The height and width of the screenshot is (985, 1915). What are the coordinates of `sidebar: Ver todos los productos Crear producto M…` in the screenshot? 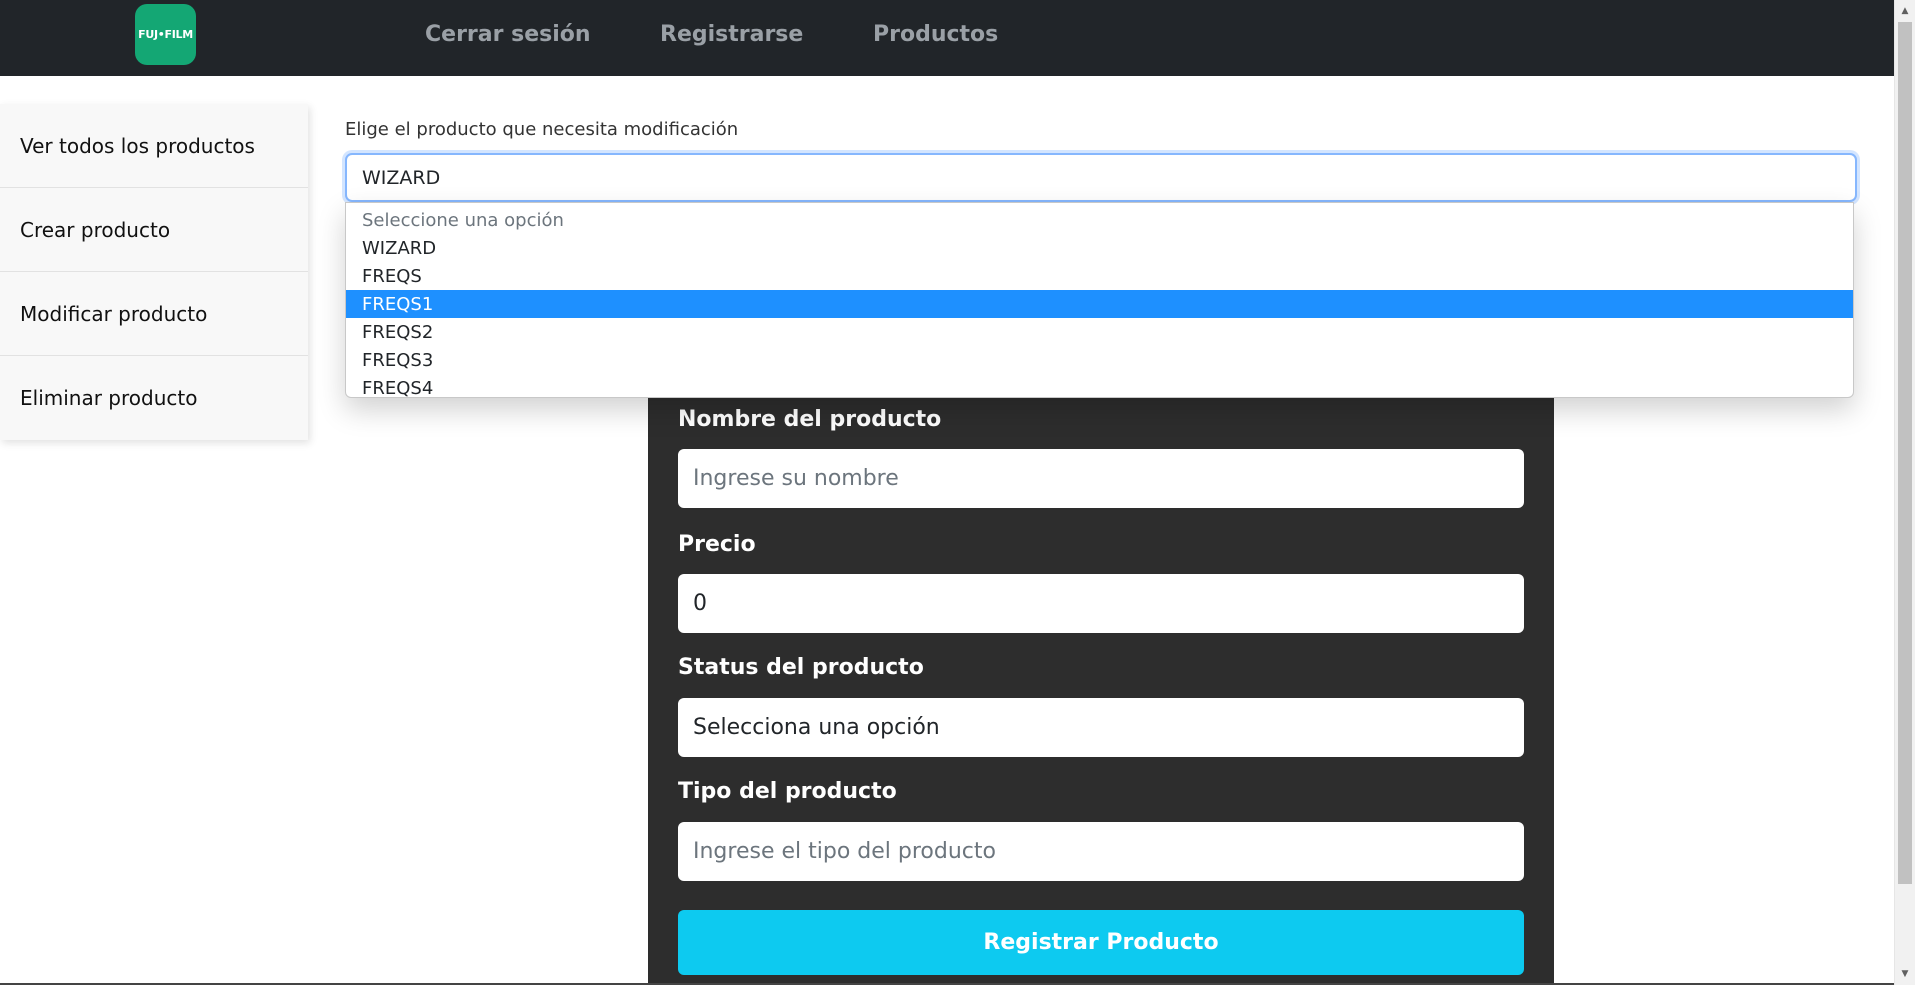 It's located at (154, 272).